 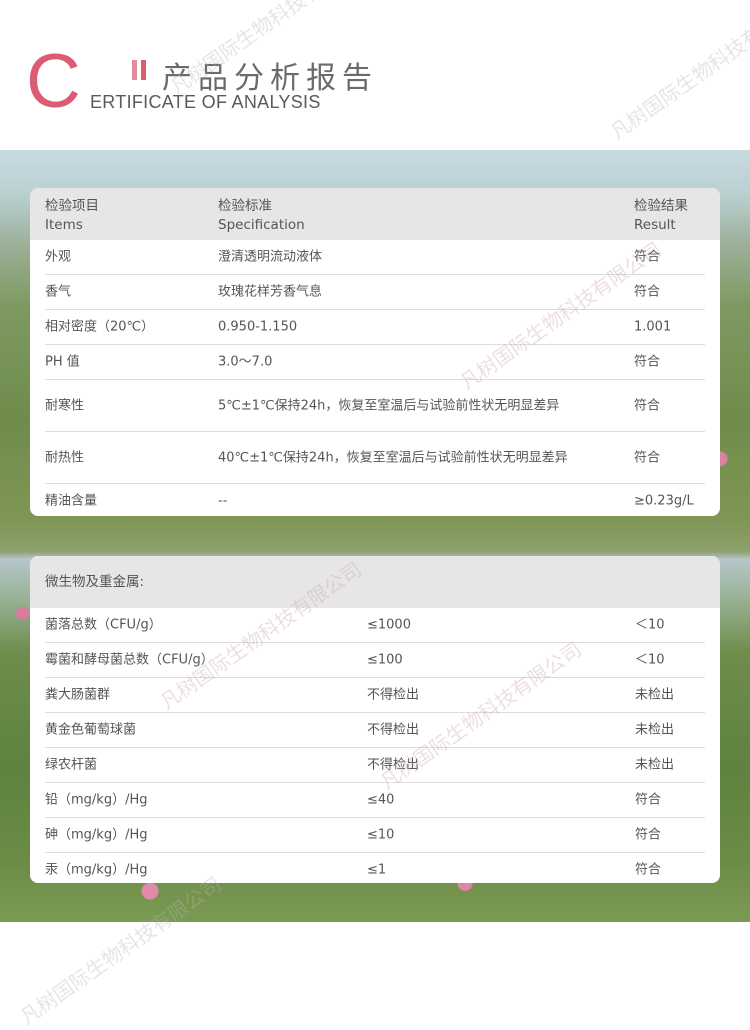 I want to click on table-header: 检验项目 Items 检验标准 Specification 检验结果 Result, so click(x=375, y=214).